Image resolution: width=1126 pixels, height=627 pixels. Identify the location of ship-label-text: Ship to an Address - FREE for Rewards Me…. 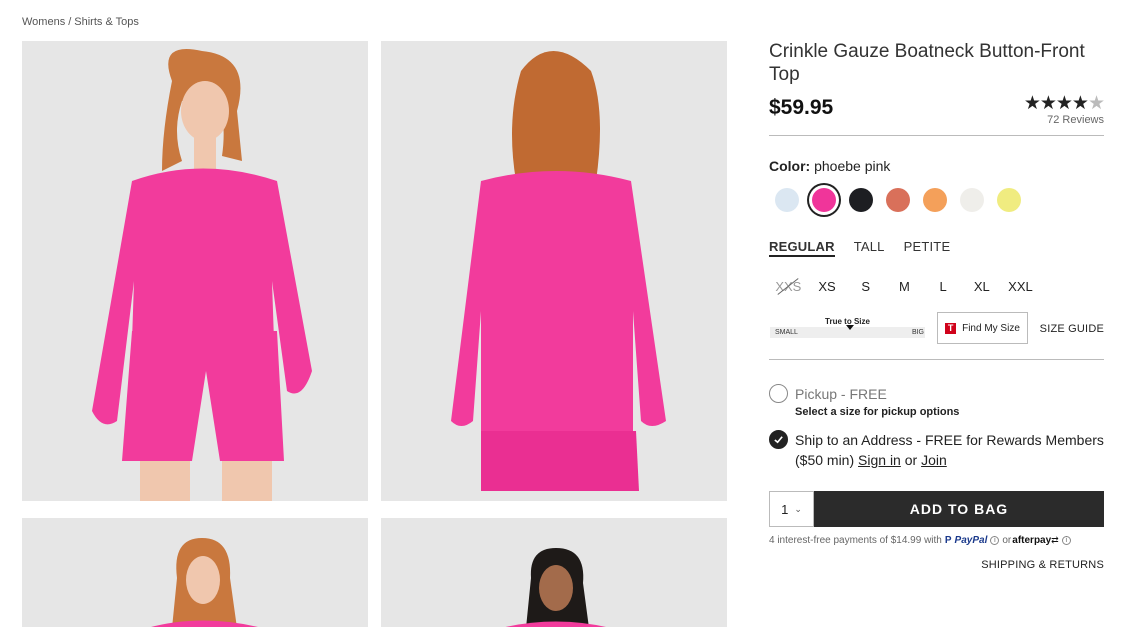
(949, 450).